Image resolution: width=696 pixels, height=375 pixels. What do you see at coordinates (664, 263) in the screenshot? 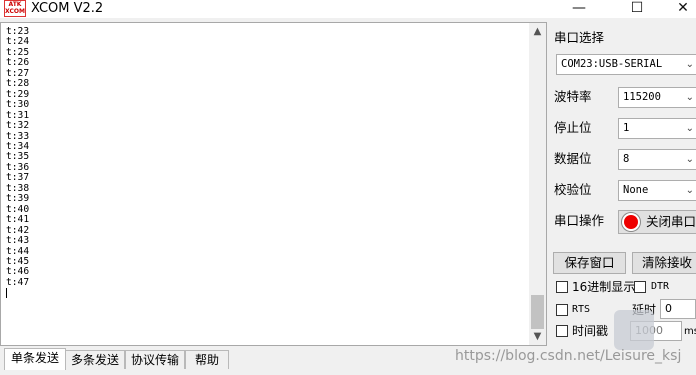
I see `clear-receive-button: 清除接收` at bounding box center [664, 263].